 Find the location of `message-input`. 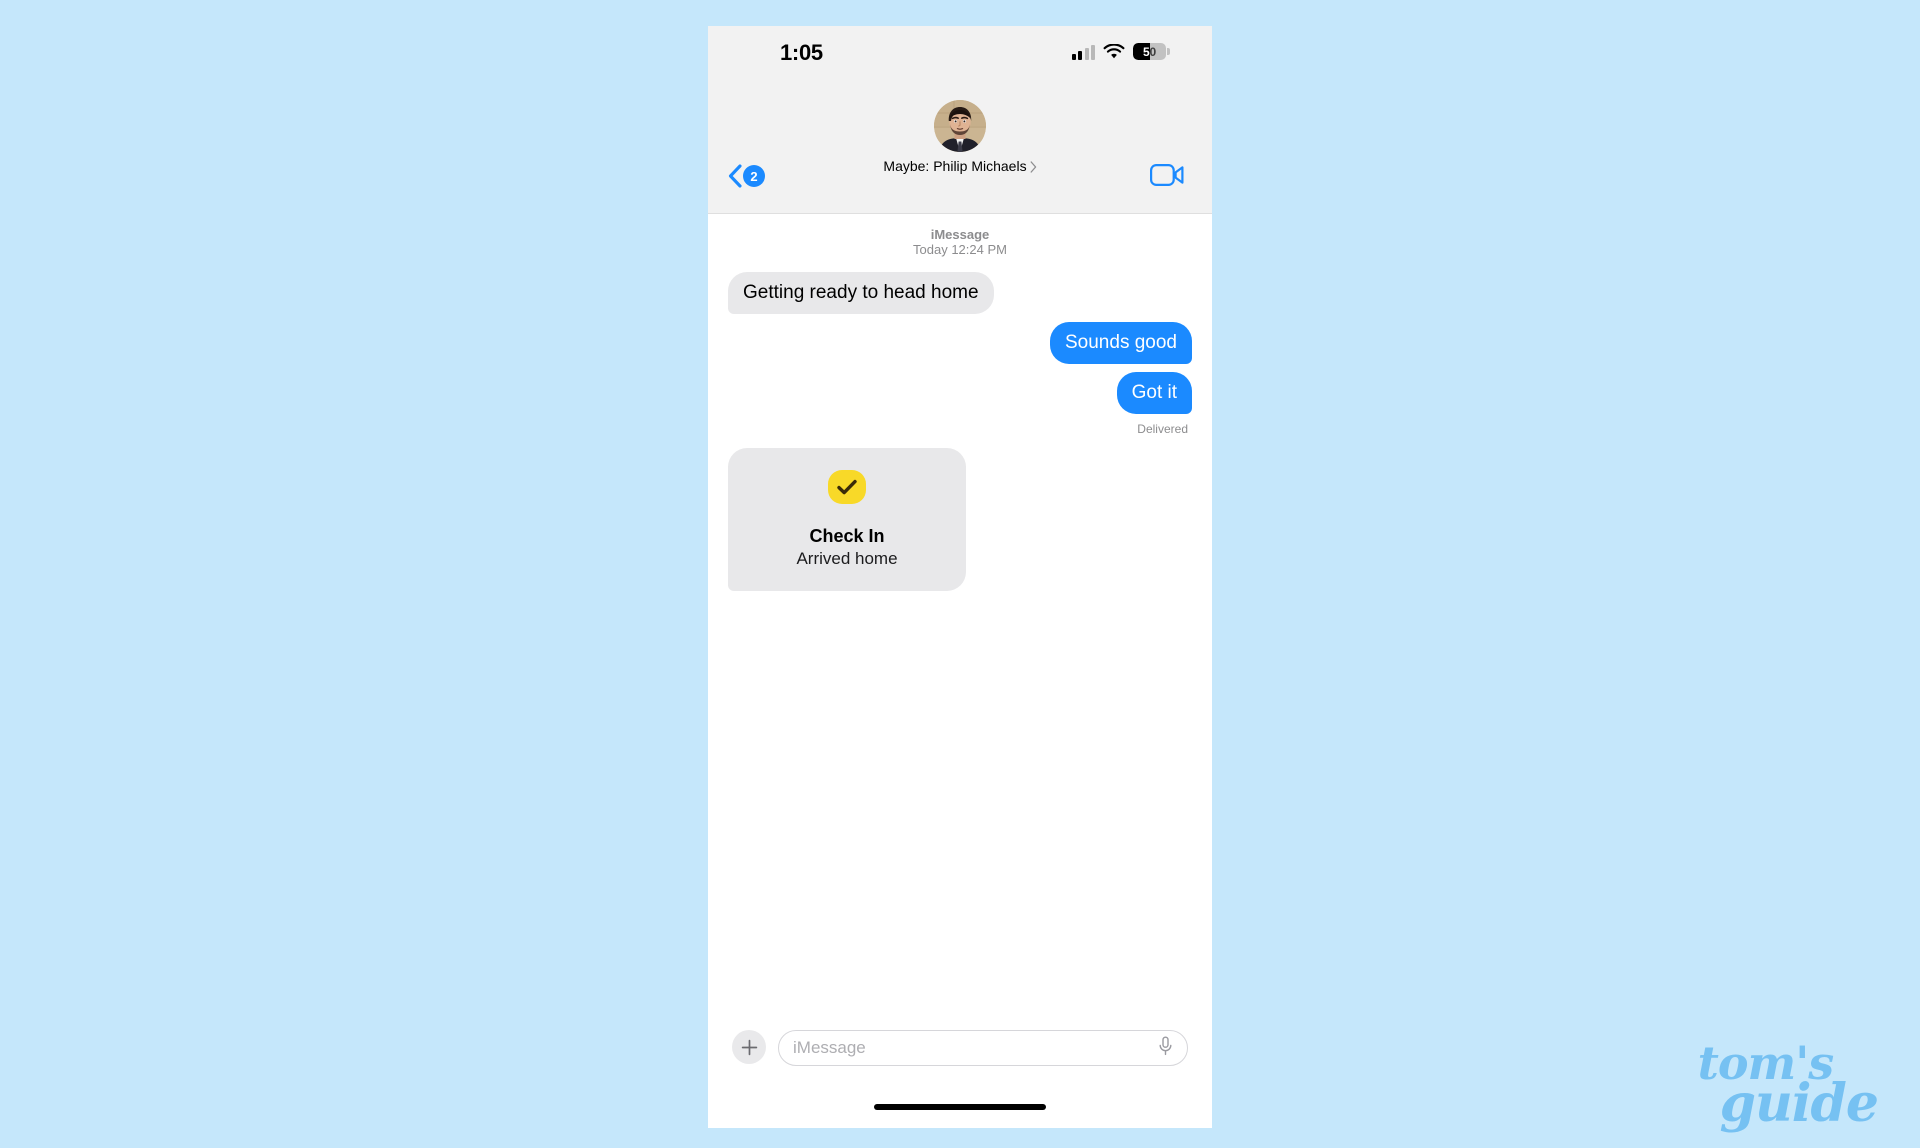

message-input is located at coordinates (975, 1048).